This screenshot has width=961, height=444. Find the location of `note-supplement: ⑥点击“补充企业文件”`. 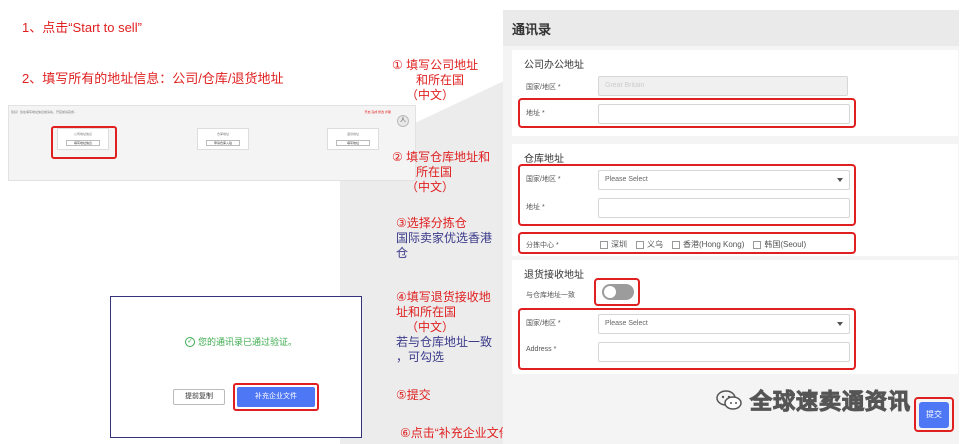

note-supplement: ⑥点击“补充企业文件” is located at coordinates (457, 433).